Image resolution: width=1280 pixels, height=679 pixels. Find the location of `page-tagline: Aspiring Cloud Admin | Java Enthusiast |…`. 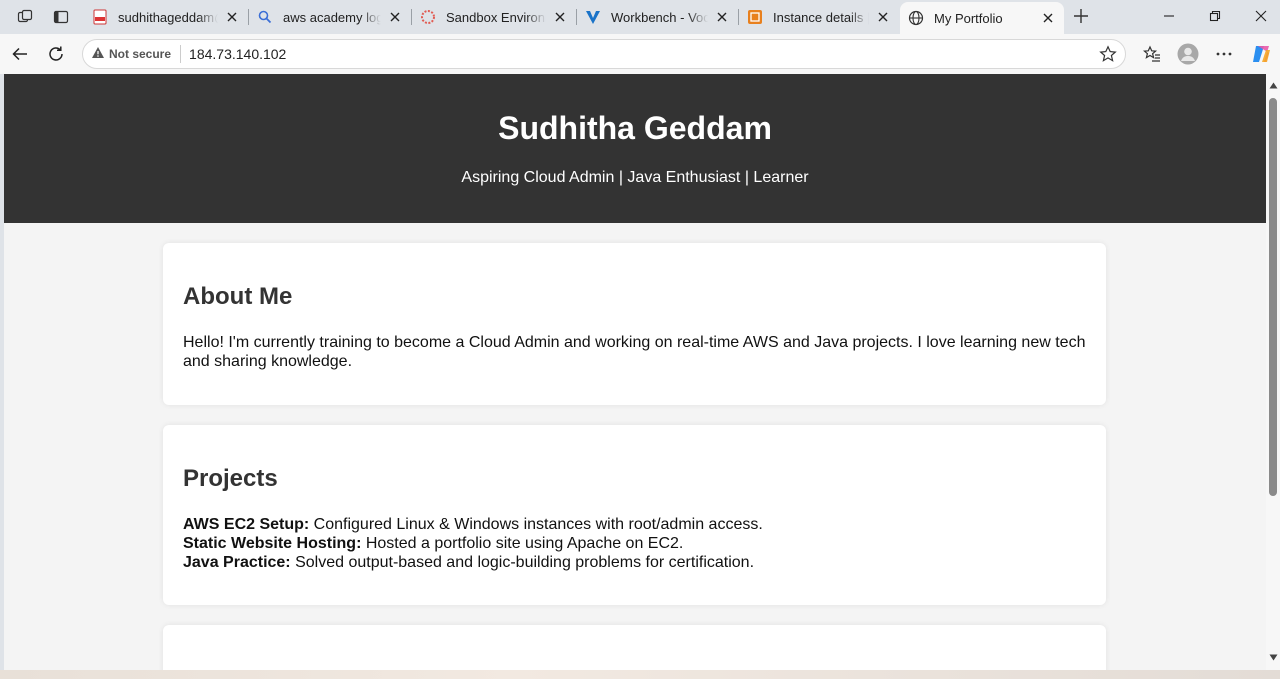

page-tagline: Aspiring Cloud Admin | Java Enthusiast |… is located at coordinates (635, 177).